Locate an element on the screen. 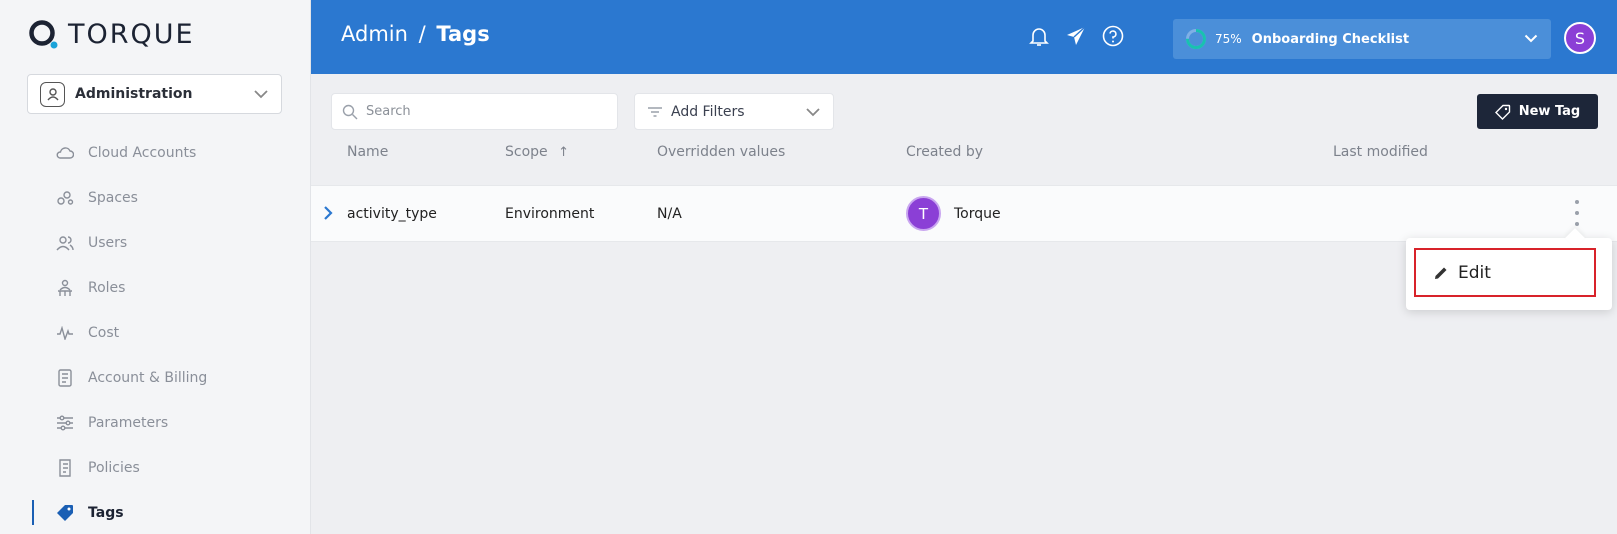 This screenshot has width=1617, height=534. sidebar-item-label: Policies is located at coordinates (114, 467).